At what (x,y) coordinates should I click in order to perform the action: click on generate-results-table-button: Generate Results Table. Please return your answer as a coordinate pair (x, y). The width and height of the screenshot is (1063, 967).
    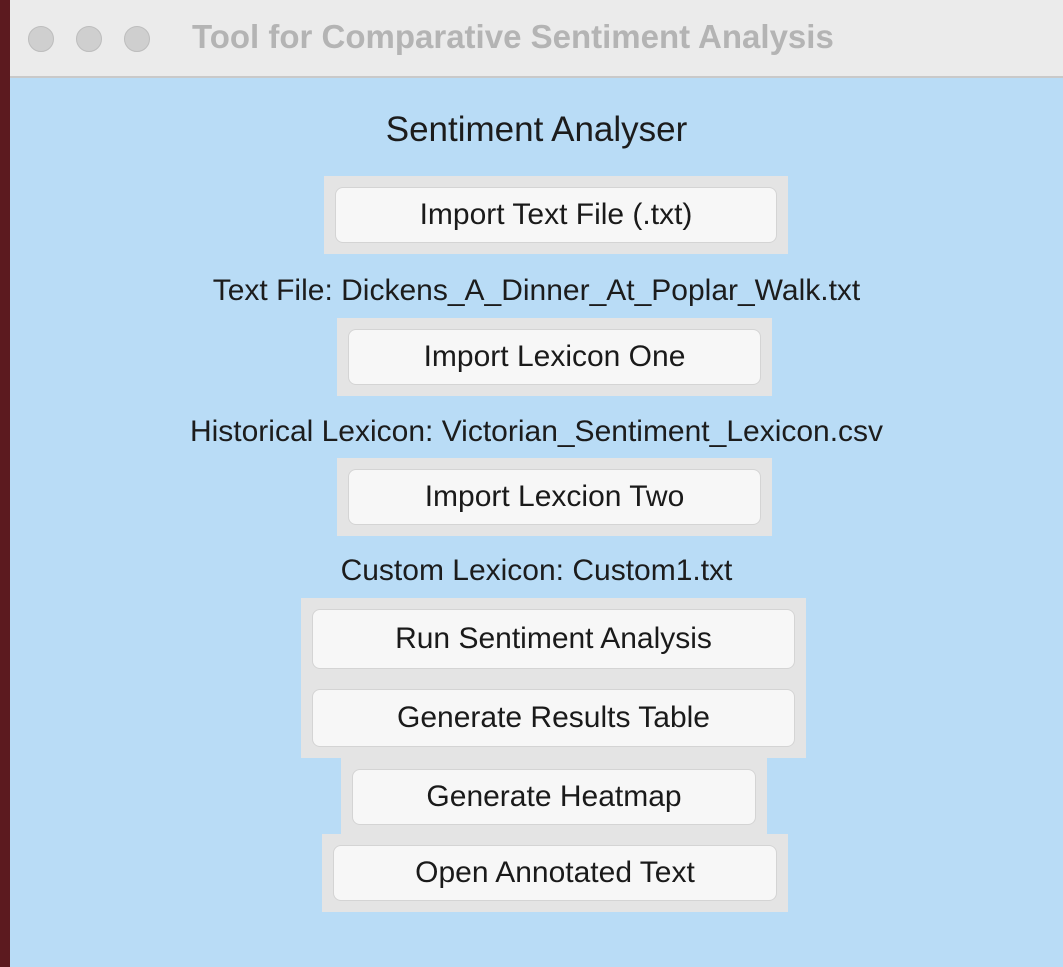
    Looking at the image, I should click on (553, 718).